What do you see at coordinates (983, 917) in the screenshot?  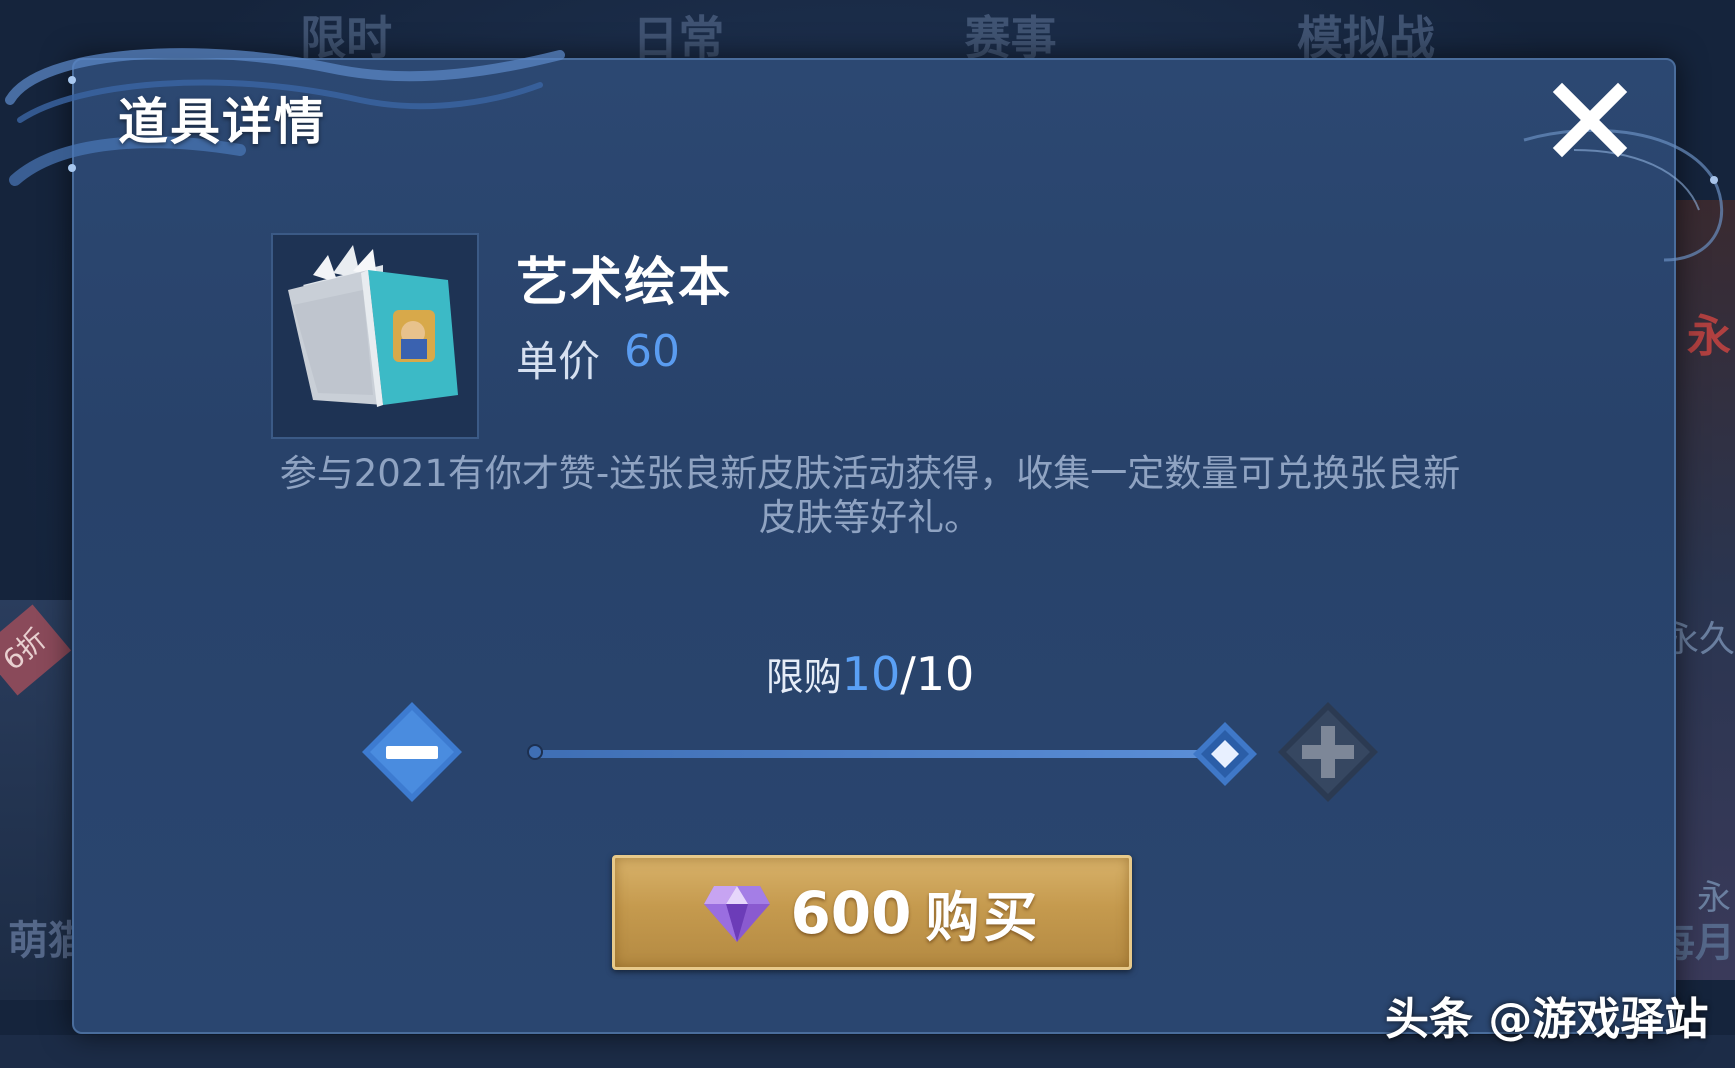 I see `buy-button-label: 购买` at bounding box center [983, 917].